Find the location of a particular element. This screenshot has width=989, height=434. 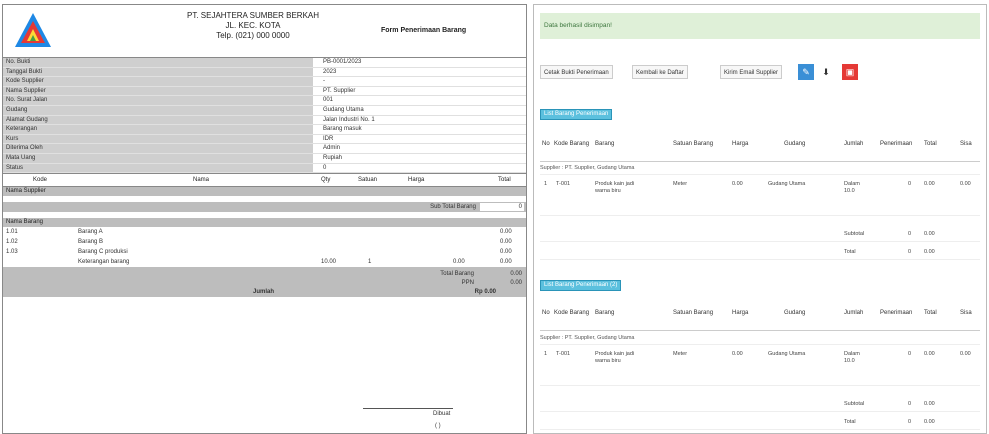

subtotal-label: Subtotal is located at coordinates (854, 404).